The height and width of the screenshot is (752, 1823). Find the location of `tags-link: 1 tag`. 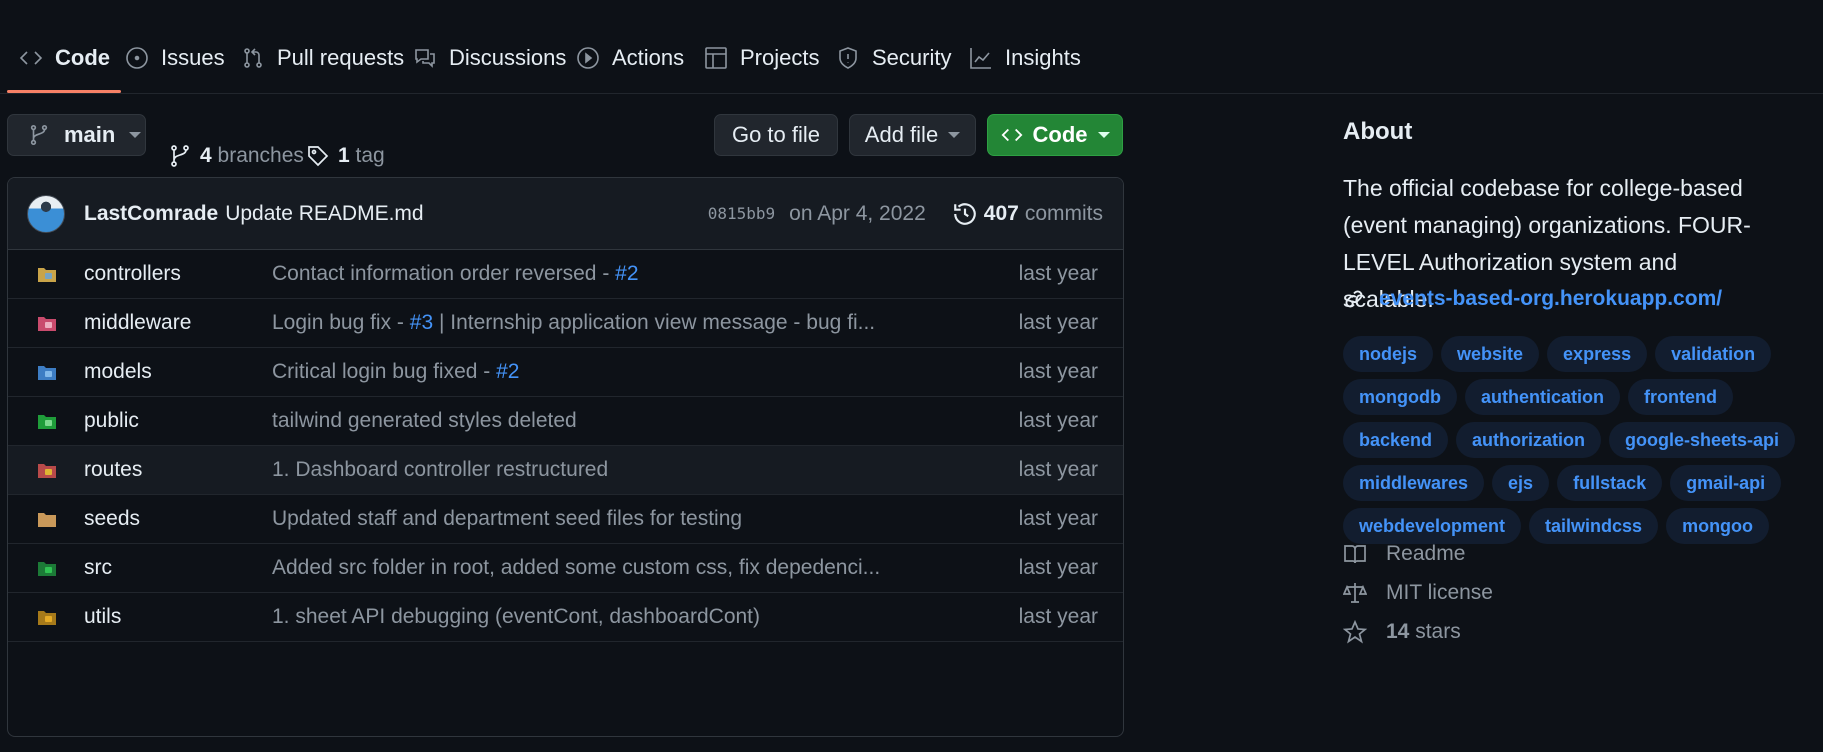

tags-link: 1 tag is located at coordinates (345, 156).